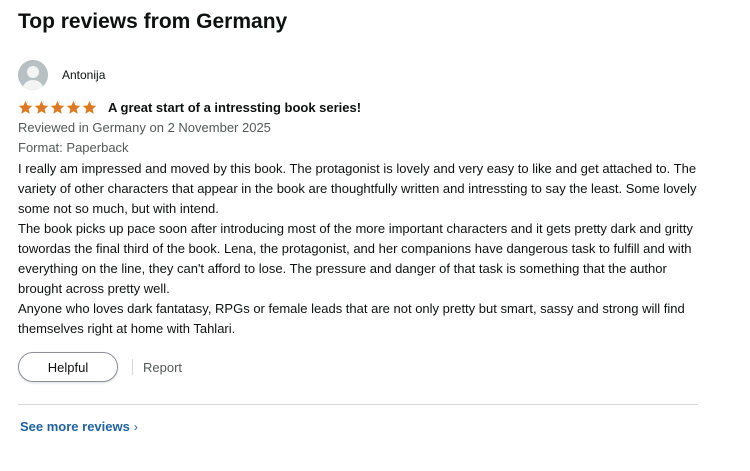 Image resolution: width=750 pixels, height=471 pixels. I want to click on review-actions: Helpful Report, so click(358, 367).